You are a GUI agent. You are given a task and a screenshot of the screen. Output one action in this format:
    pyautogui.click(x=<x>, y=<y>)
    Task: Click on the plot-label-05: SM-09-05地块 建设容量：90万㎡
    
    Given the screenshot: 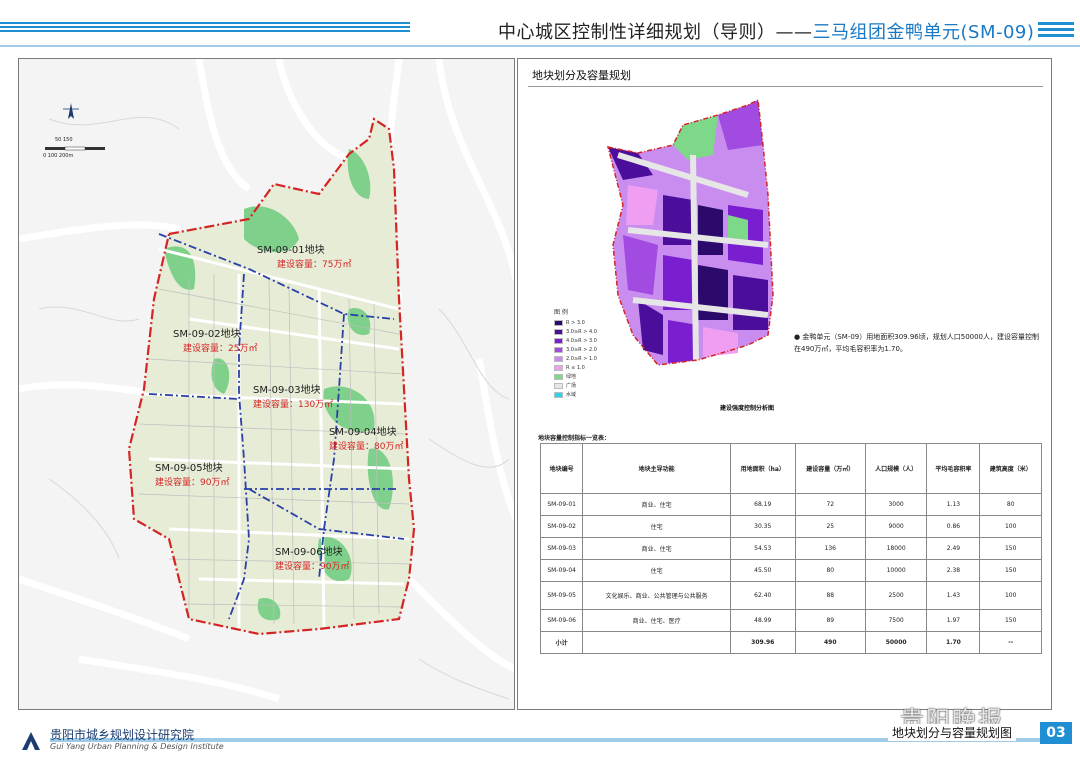 What is the action you would take?
    pyautogui.click(x=192, y=473)
    